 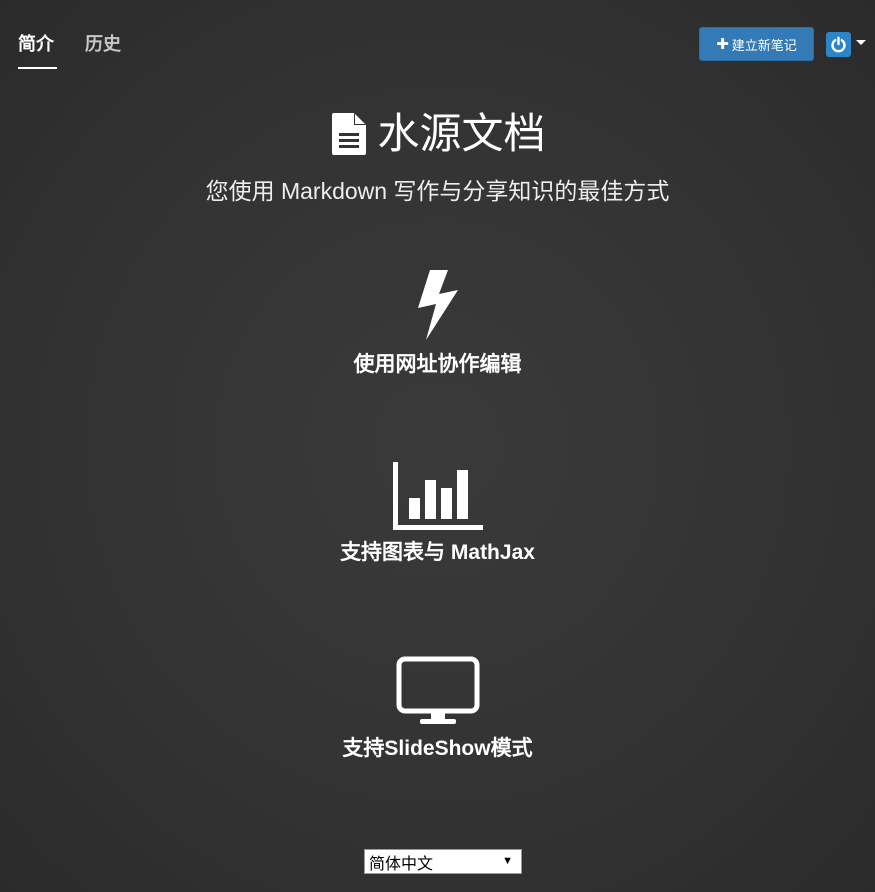 What do you see at coordinates (437, 305) in the screenshot?
I see `bolt-icon` at bounding box center [437, 305].